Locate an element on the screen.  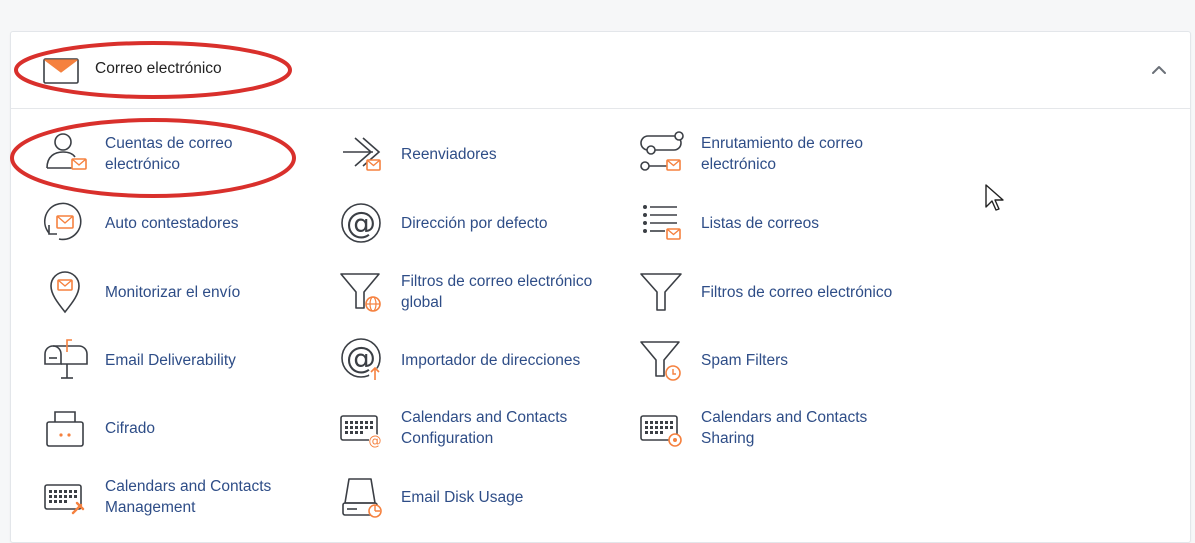
email-accounts-icon is located at coordinates (65, 154).